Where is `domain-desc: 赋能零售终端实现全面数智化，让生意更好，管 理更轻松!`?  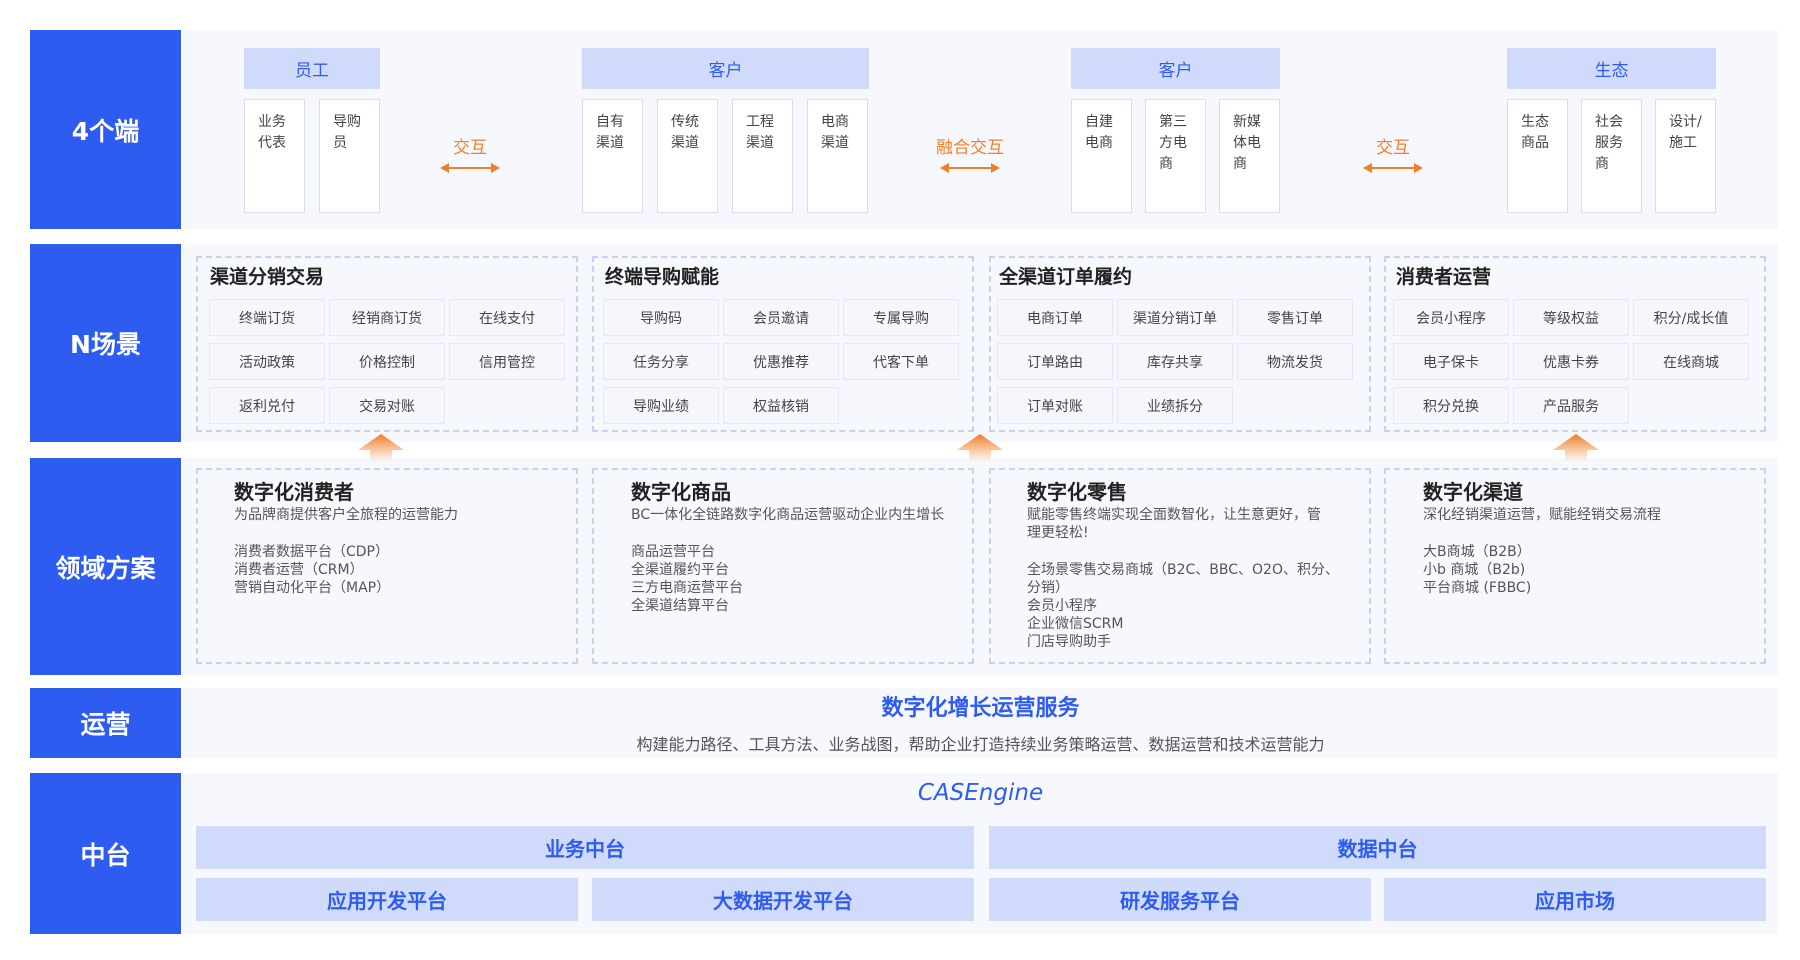
domain-desc: 赋能零售终端实现全面数智化，让生意更好，管 理更轻松! is located at coordinates (1174, 524).